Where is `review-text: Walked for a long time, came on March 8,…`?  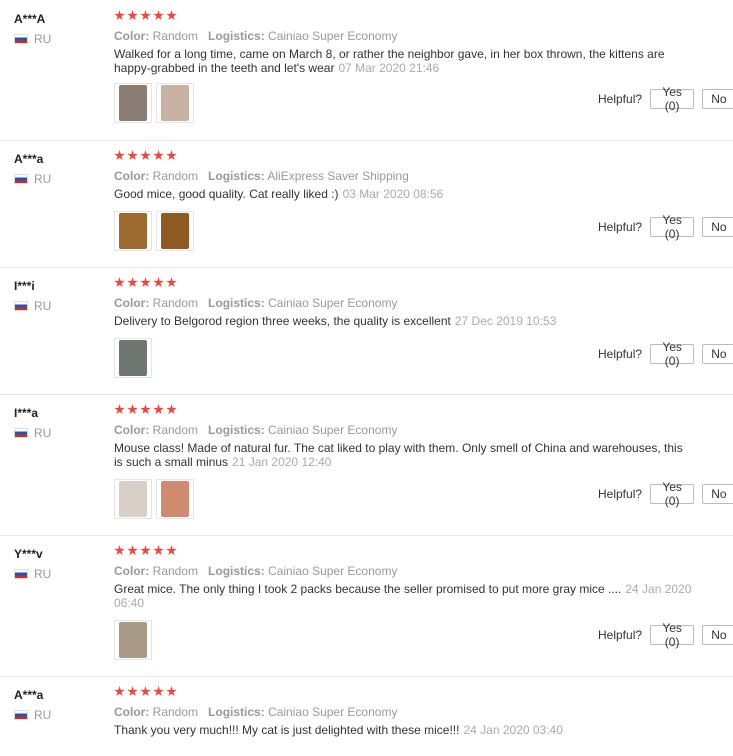 review-text: Walked for a long time, came on March 8,… is located at coordinates (404, 61).